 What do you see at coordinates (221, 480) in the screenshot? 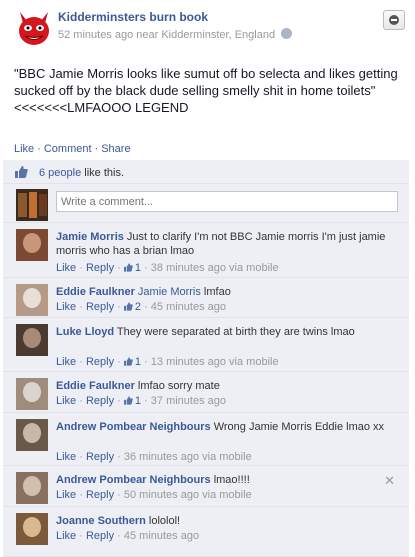
I see `comment-body: Andrew Pombear Neighbours lmao!!!!` at bounding box center [221, 480].